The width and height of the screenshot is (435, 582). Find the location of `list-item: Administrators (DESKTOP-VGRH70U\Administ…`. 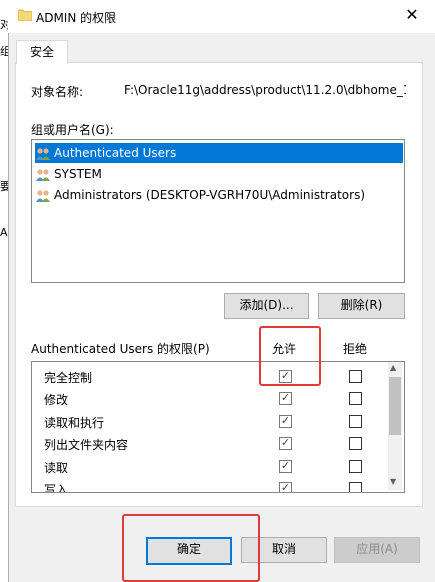

list-item: Administrators (DESKTOP-VGRH70U\Administ… is located at coordinates (219, 195).